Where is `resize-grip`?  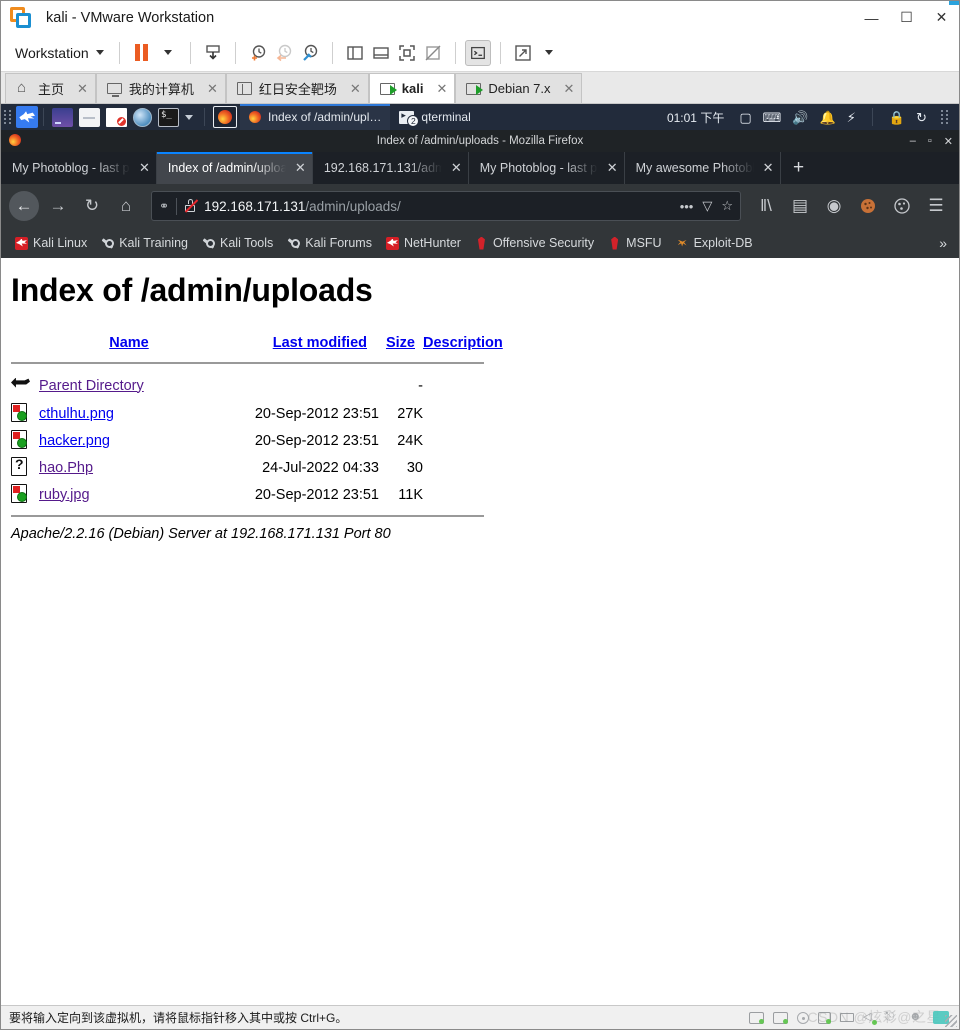
resize-grip is located at coordinates (951, 1021).